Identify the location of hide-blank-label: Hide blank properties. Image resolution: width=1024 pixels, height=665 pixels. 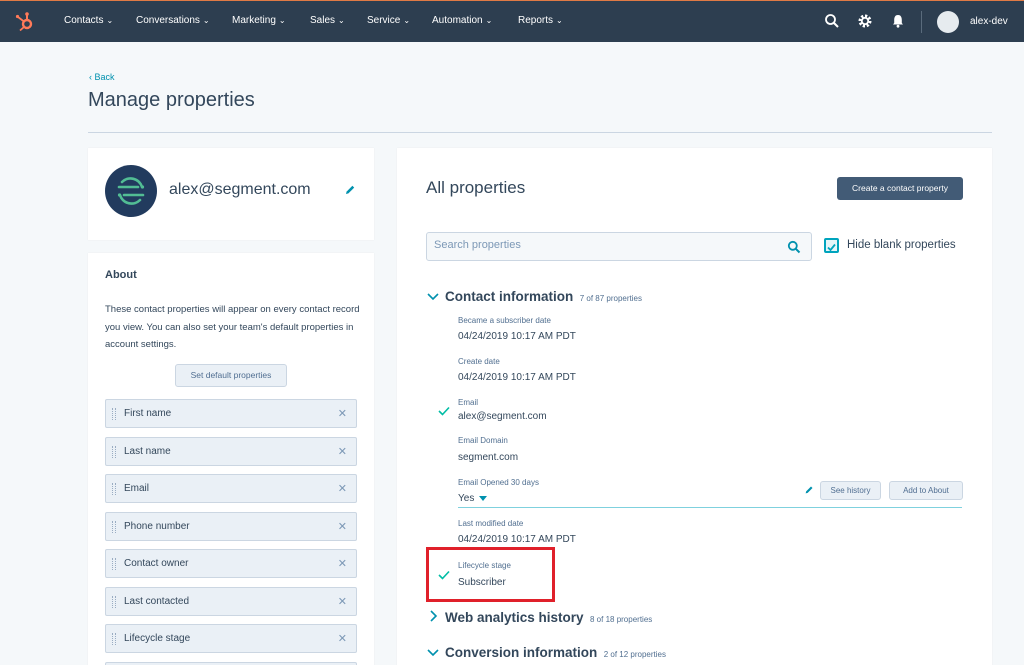
(901, 245).